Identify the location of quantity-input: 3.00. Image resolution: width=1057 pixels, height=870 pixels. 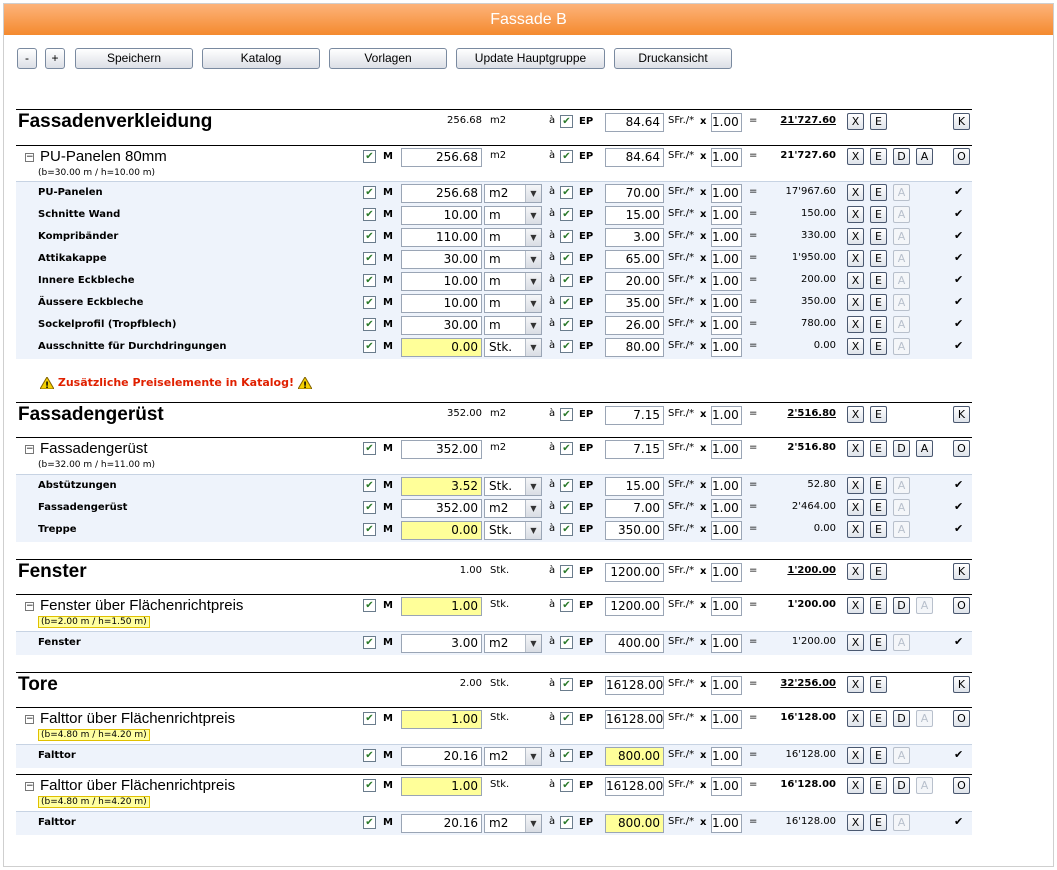
(441, 643).